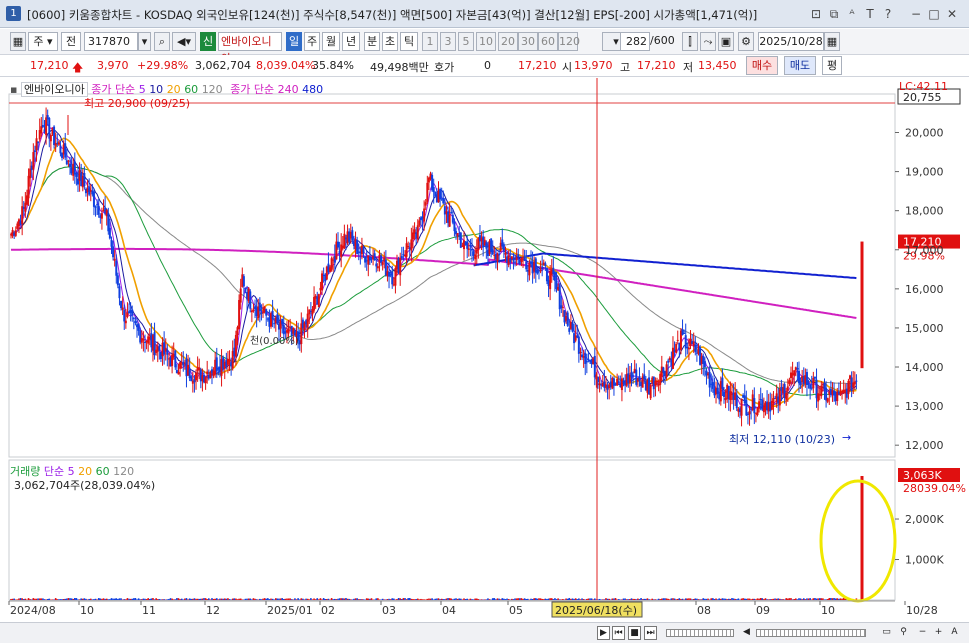 This screenshot has width=969, height=643. I want to click on zoom-out-icon: −, so click(922, 633).